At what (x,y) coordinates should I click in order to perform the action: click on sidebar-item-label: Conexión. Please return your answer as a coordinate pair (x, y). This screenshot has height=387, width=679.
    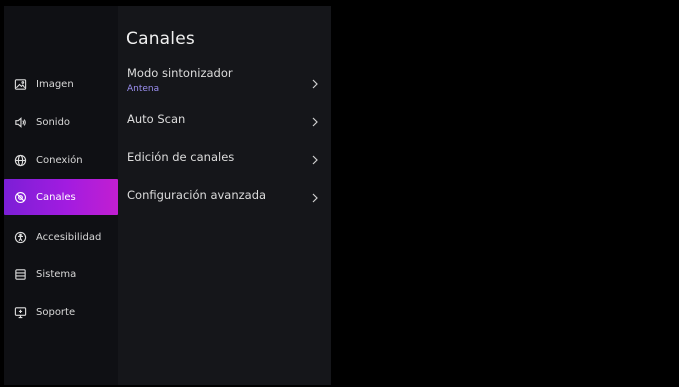
    Looking at the image, I should click on (59, 160).